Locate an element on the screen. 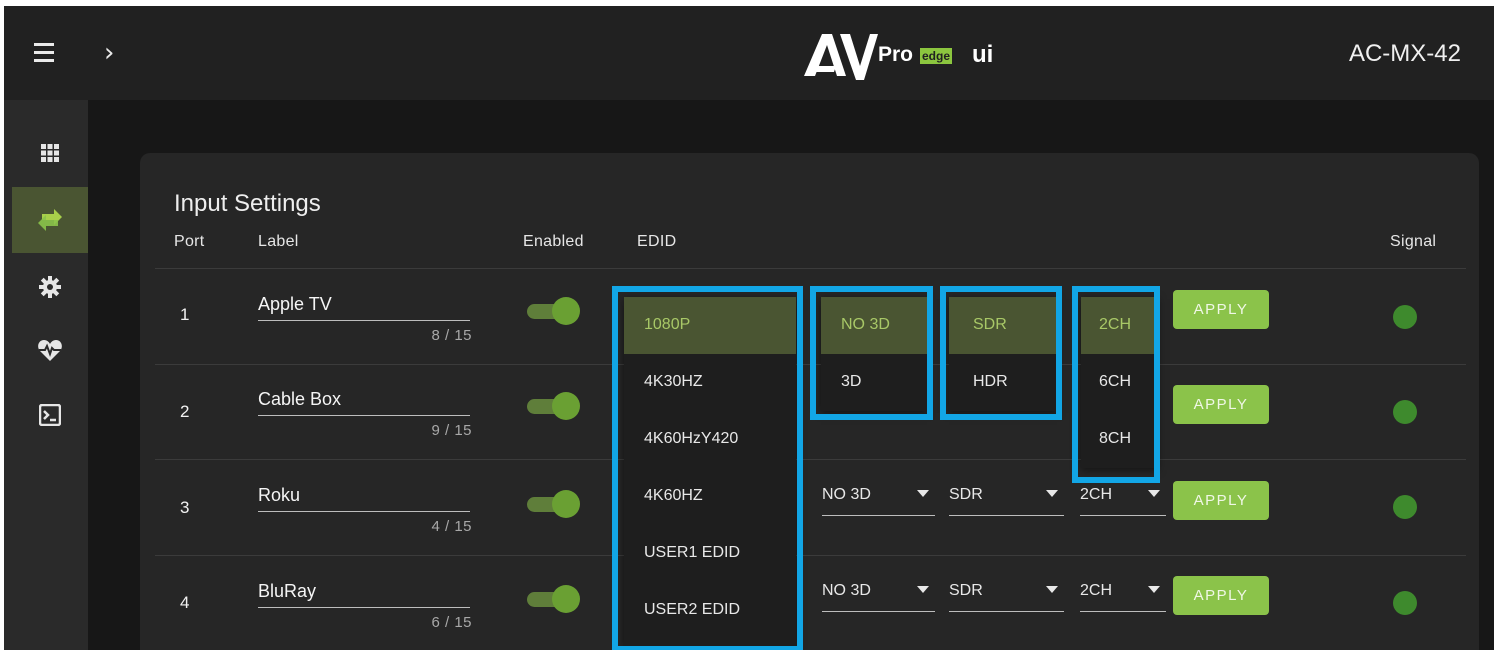  avpro-edge-logo: Pro edge ui is located at coordinates (907, 56).